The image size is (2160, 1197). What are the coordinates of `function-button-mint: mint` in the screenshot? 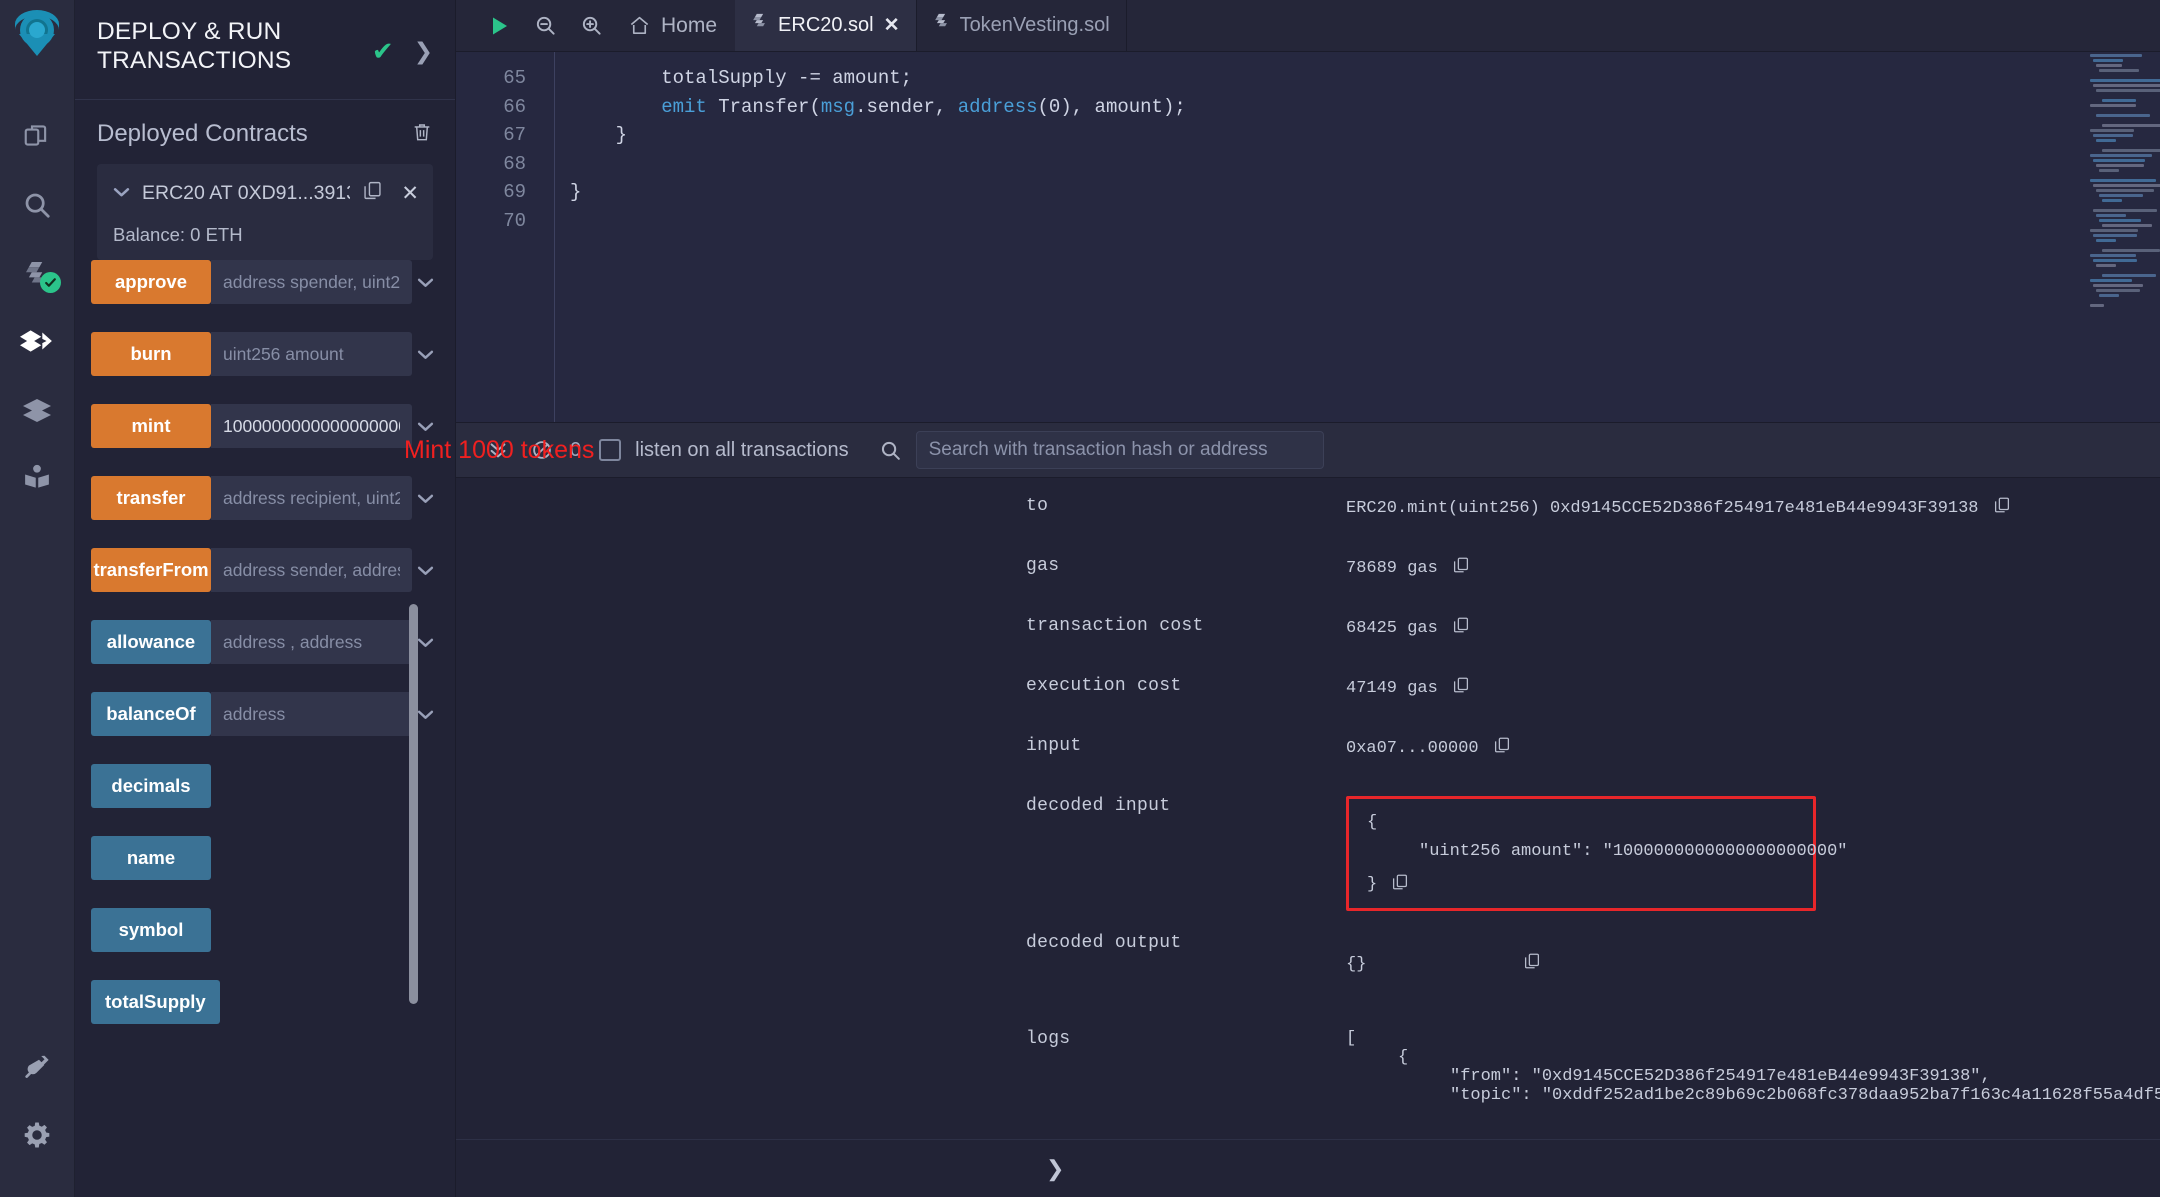 It's located at (151, 426).